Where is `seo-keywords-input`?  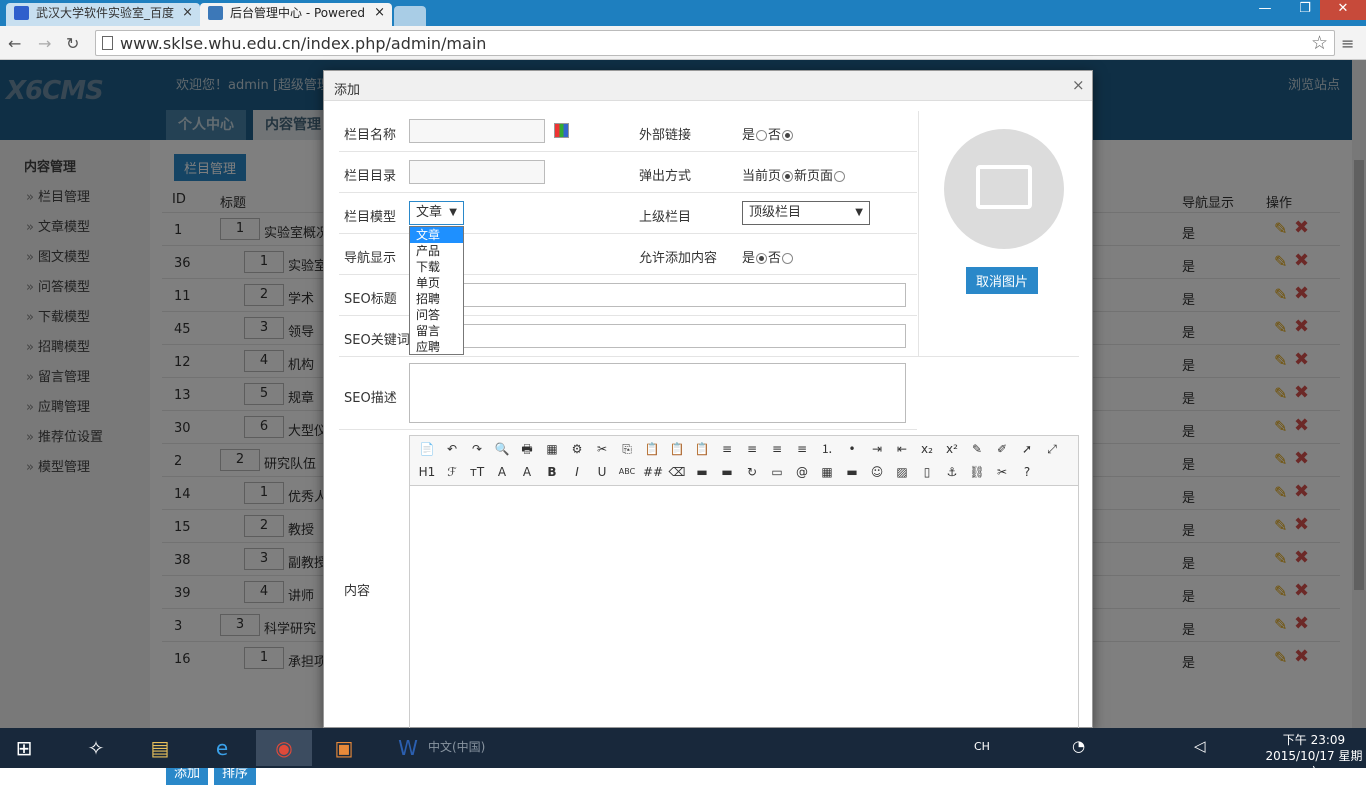
seo-keywords-input is located at coordinates (657, 336).